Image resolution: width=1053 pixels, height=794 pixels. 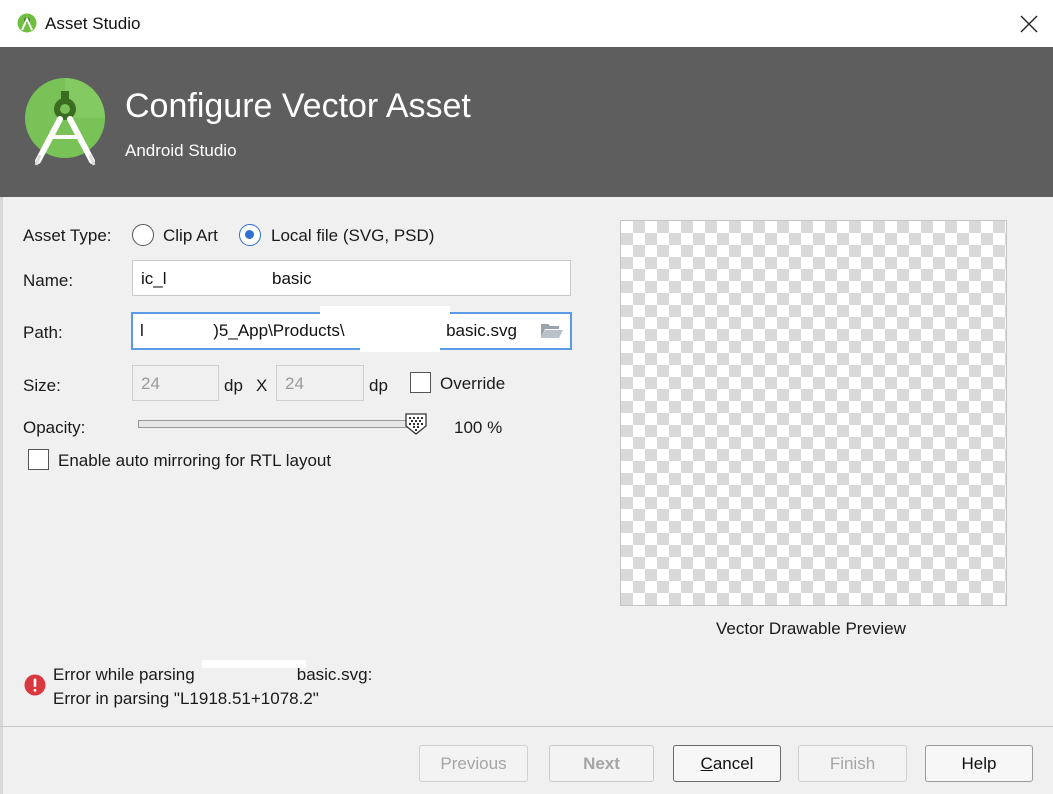 What do you see at coordinates (601, 763) in the screenshot?
I see `next-button: Next` at bounding box center [601, 763].